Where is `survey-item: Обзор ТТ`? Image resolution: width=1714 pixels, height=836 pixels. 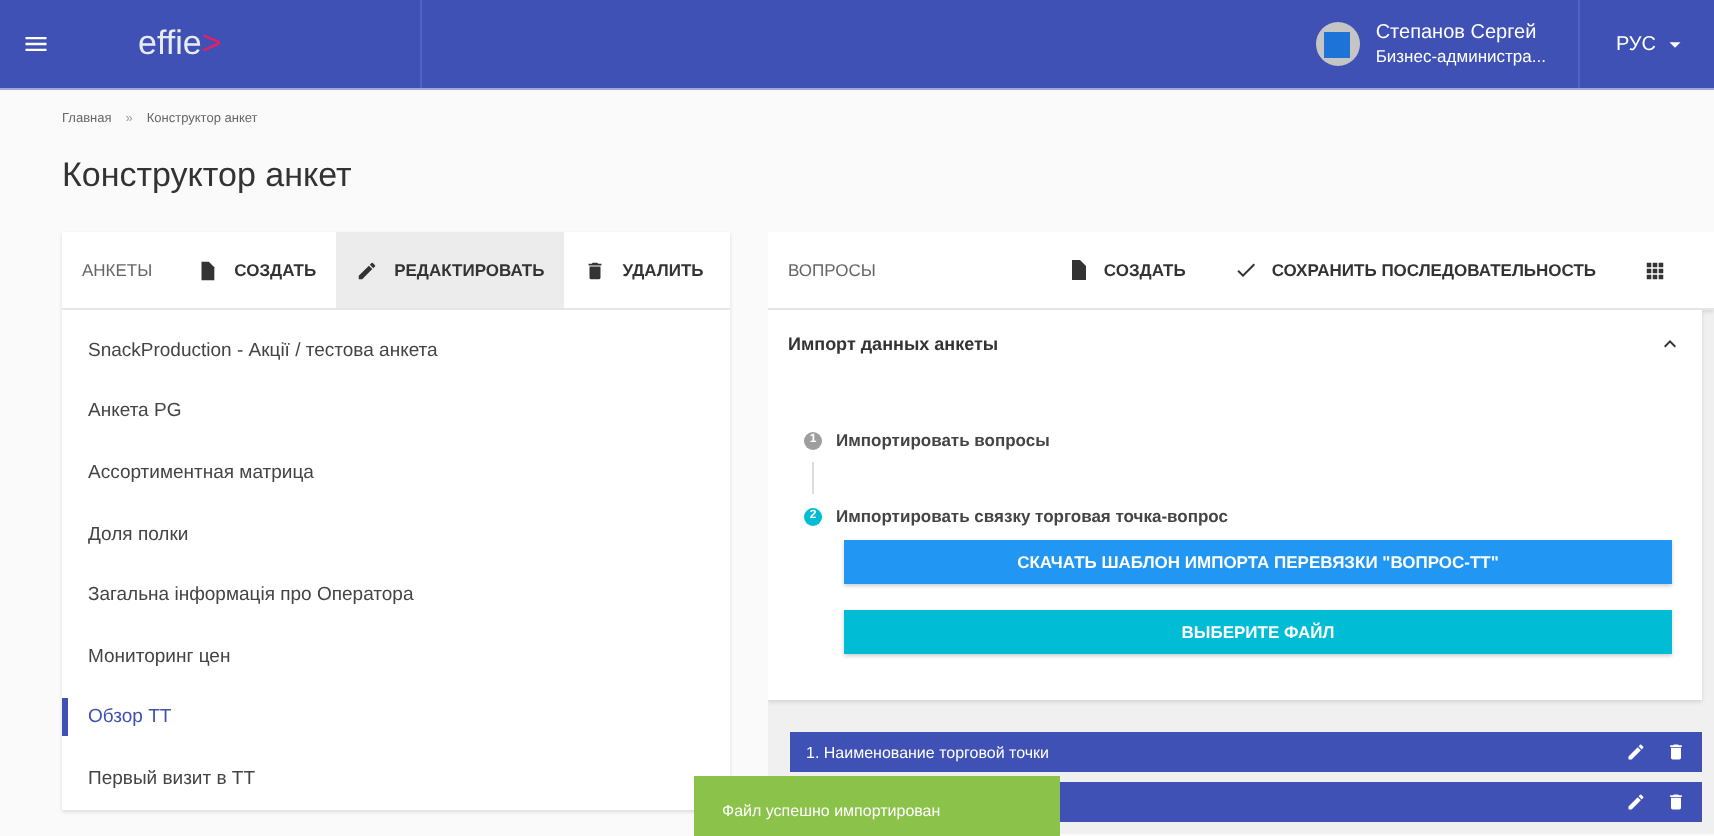 survey-item: Обзор ТТ is located at coordinates (396, 717).